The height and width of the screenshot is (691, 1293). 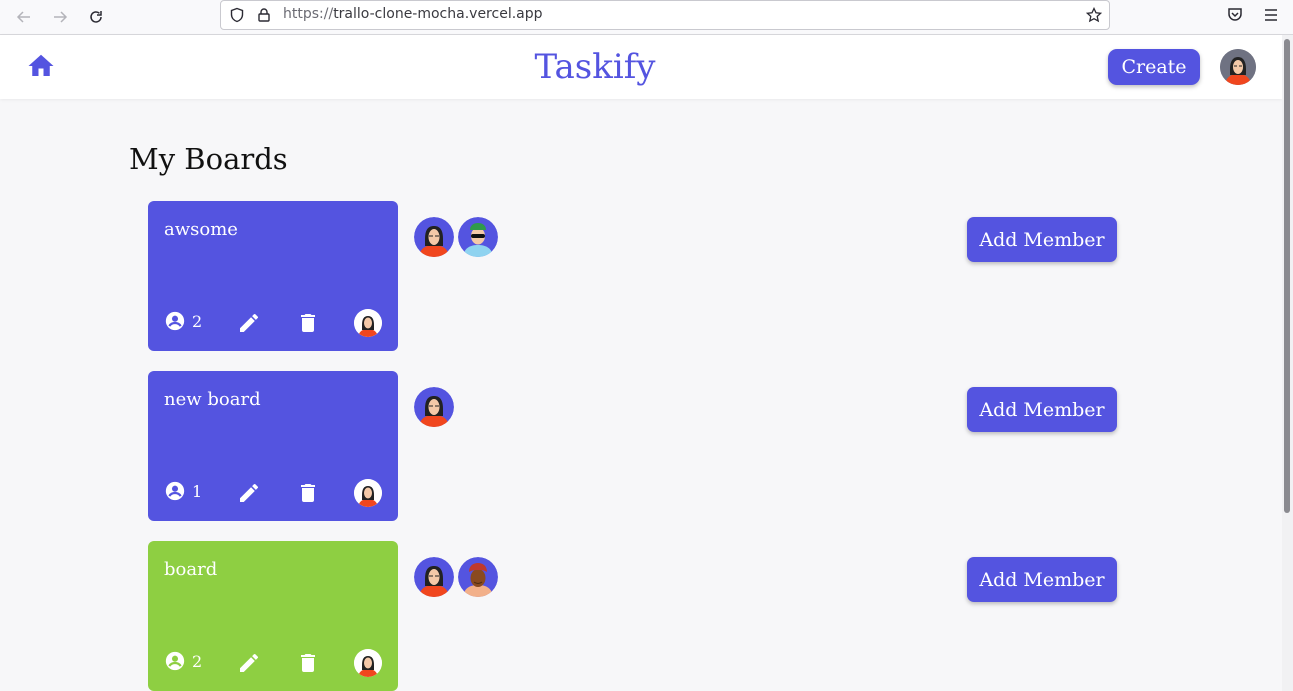 I want to click on board-card: new board 1, so click(x=273, y=446).